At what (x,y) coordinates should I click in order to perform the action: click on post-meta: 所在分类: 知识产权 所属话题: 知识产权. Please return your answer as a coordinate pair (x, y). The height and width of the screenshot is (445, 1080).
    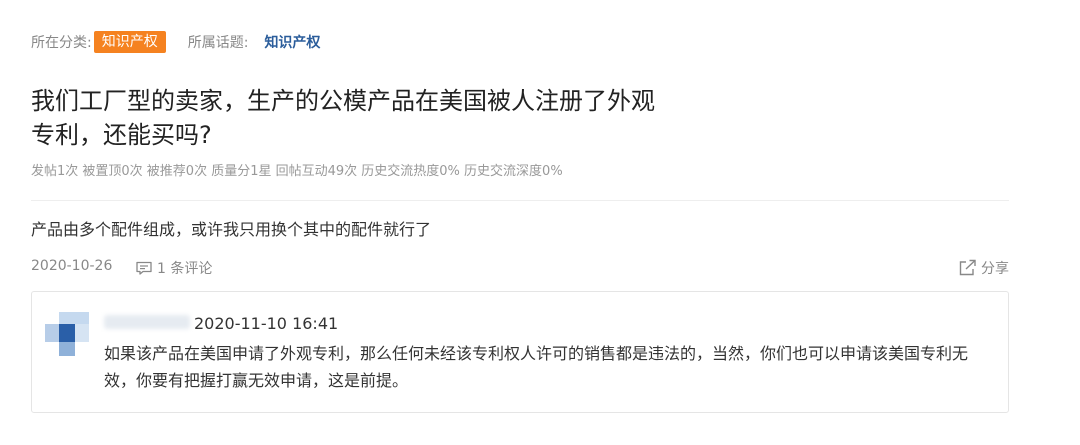
    Looking at the image, I should click on (175, 42).